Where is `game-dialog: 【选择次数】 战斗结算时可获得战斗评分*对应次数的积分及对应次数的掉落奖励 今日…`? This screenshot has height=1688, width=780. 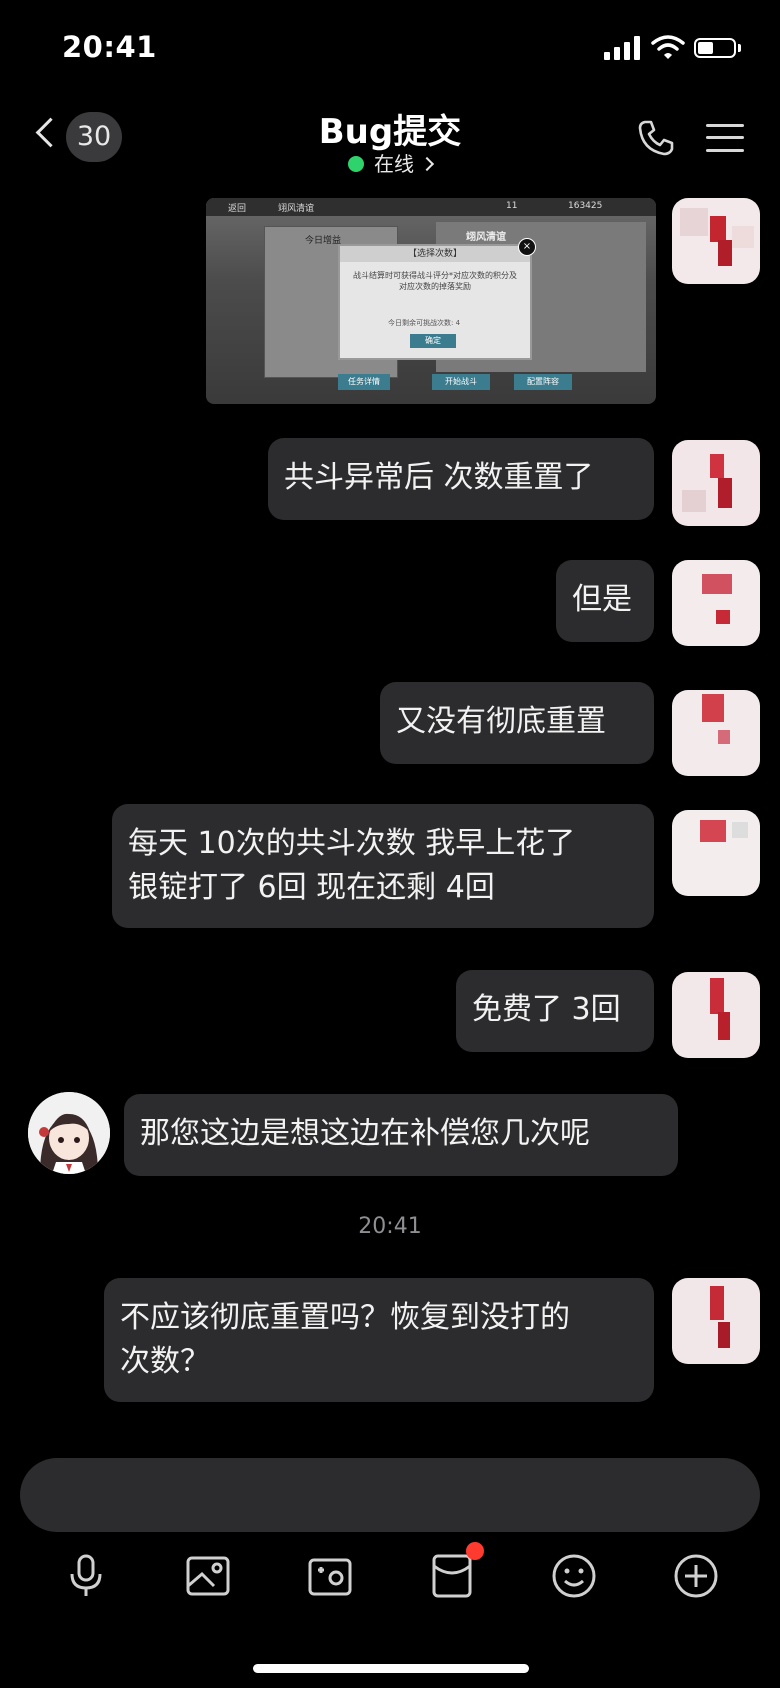 game-dialog: 【选择次数】 战斗结算时可获得战斗评分*对应次数的积分及对应次数的掉落奖励 今日… is located at coordinates (435, 302).